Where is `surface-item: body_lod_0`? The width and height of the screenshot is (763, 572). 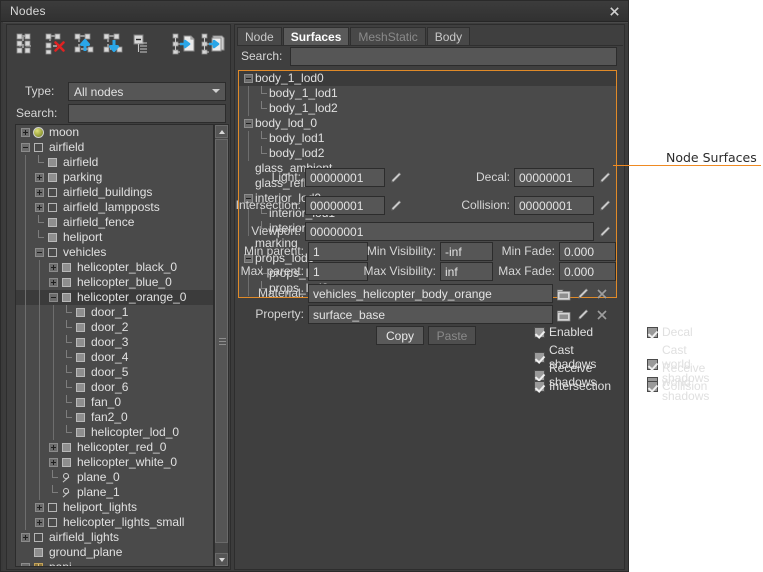
surface-item: body_lod_0 is located at coordinates (427, 123).